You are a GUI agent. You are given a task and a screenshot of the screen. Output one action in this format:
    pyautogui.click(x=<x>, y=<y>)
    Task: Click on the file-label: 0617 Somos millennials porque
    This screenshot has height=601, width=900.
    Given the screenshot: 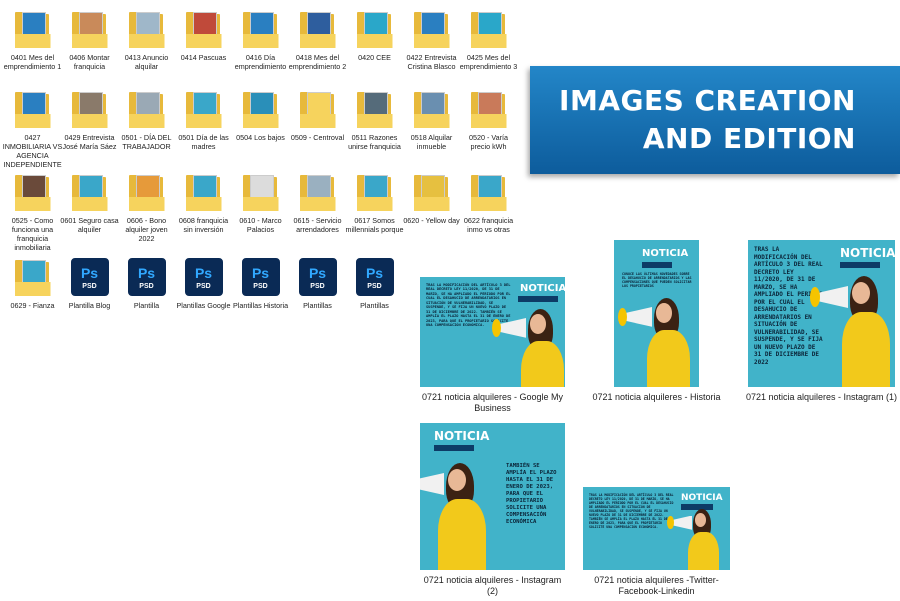 What is the action you would take?
    pyautogui.click(x=374, y=225)
    